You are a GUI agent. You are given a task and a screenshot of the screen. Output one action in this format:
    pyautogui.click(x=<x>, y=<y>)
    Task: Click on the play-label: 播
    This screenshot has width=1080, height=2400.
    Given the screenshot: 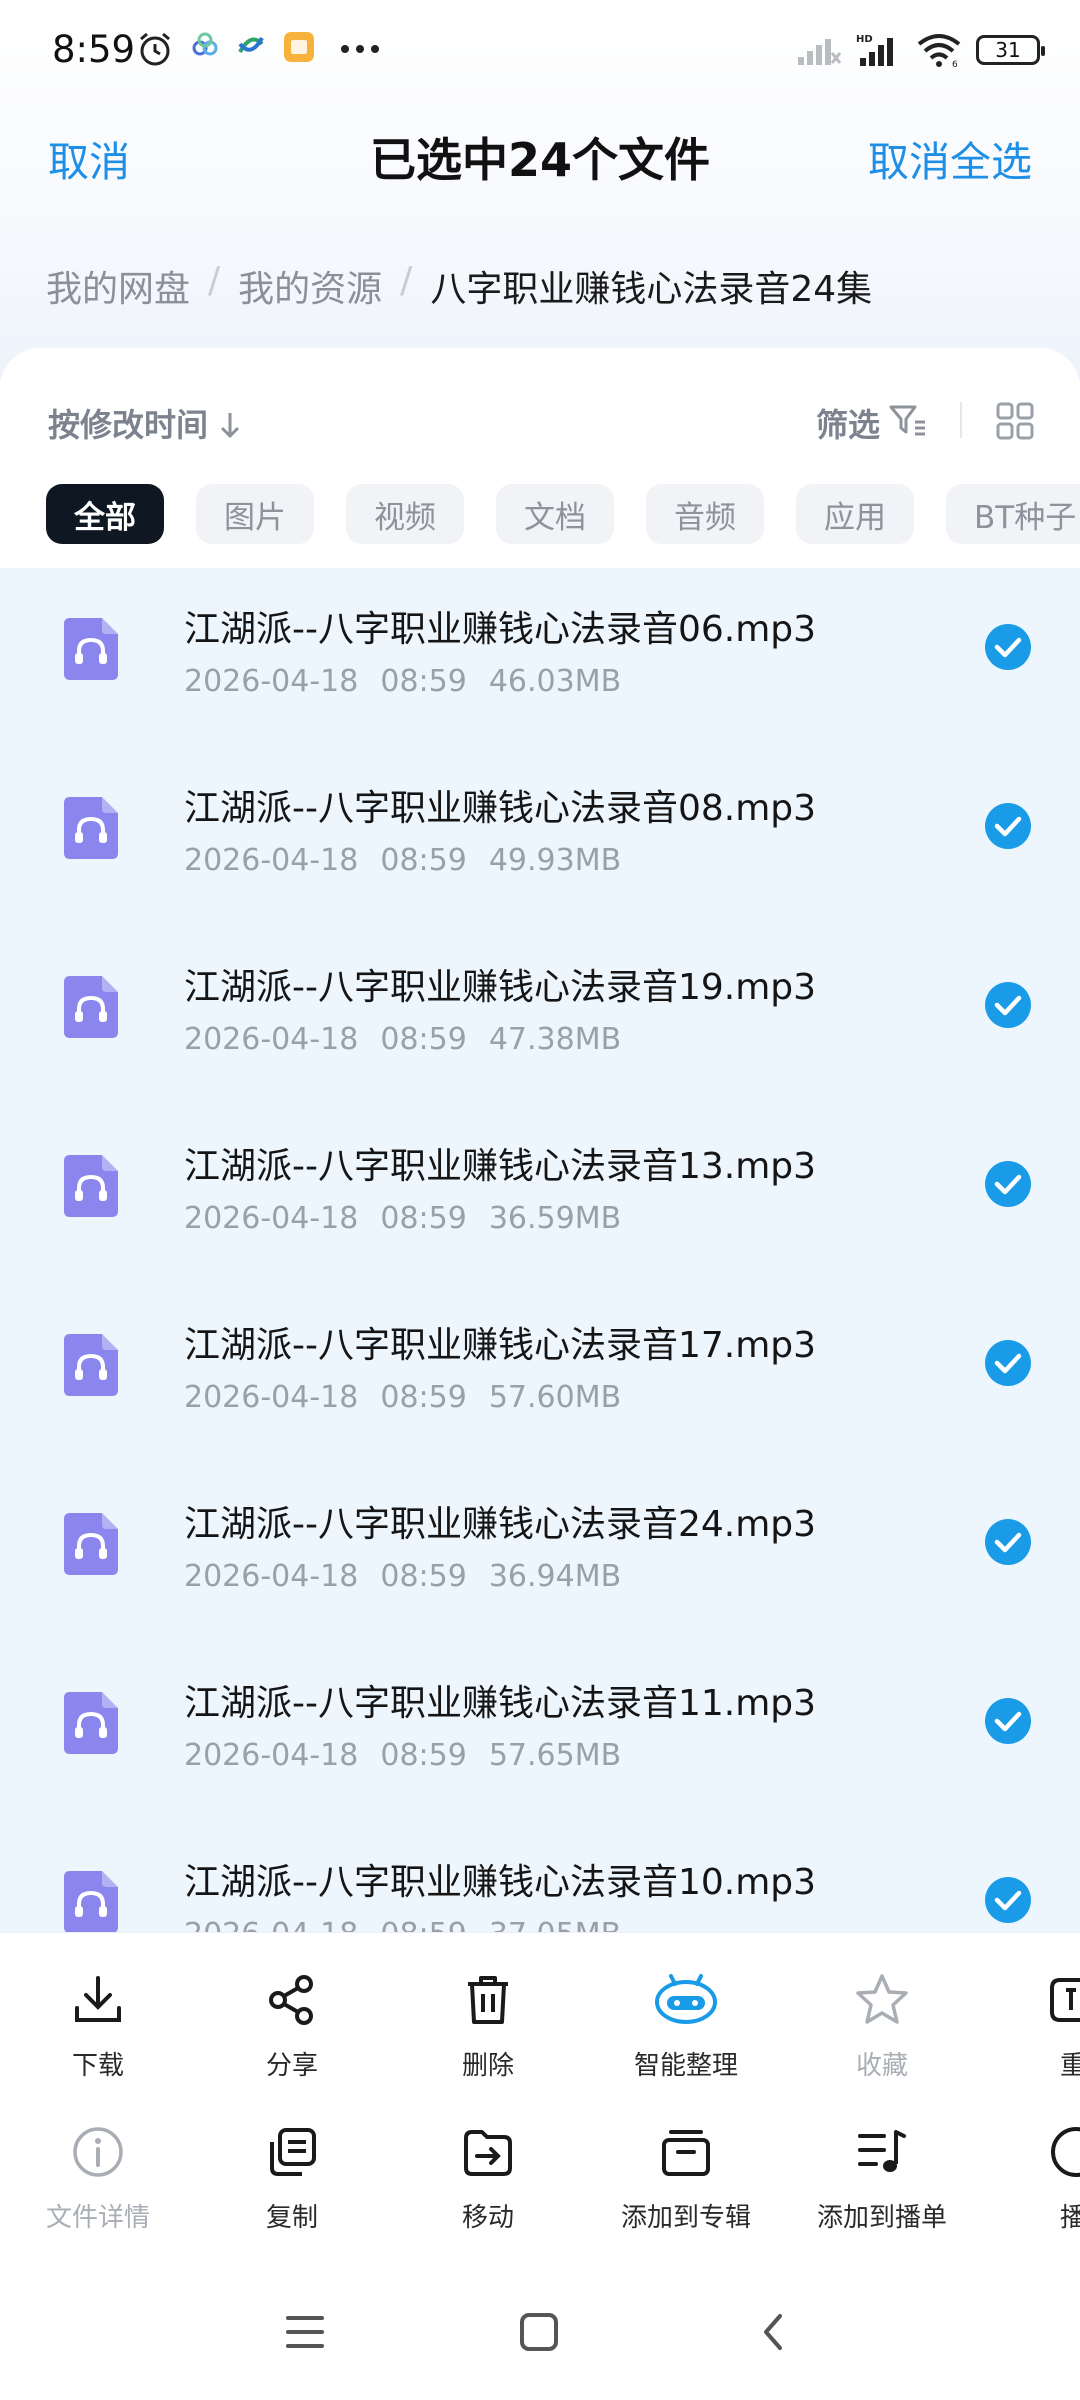 What is the action you would take?
    pyautogui.click(x=1070, y=2218)
    